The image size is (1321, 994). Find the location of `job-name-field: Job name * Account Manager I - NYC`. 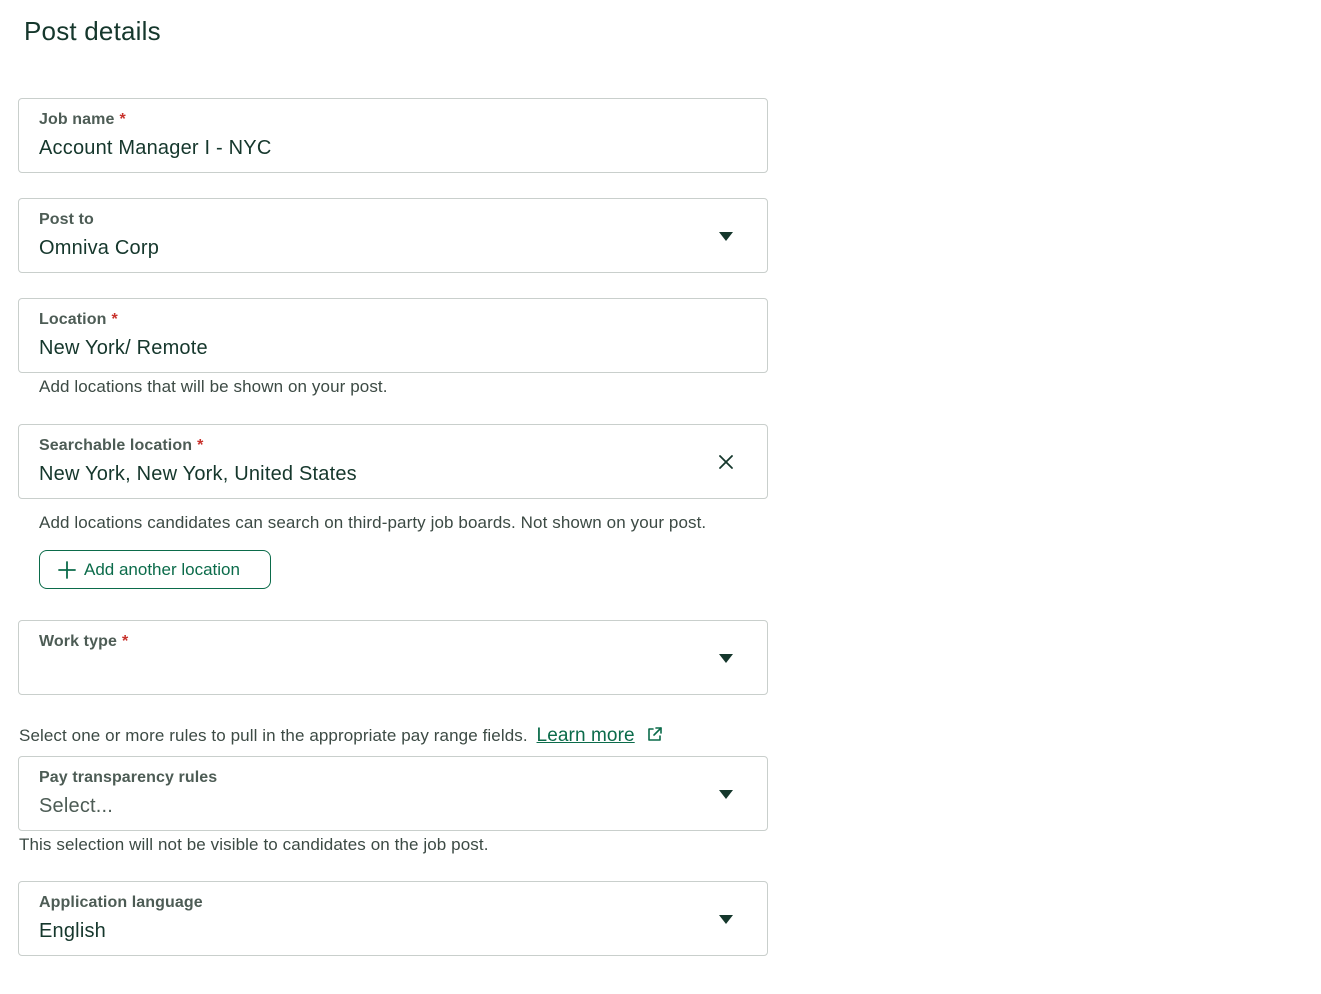

job-name-field: Job name * Account Manager I - NYC is located at coordinates (393, 135).